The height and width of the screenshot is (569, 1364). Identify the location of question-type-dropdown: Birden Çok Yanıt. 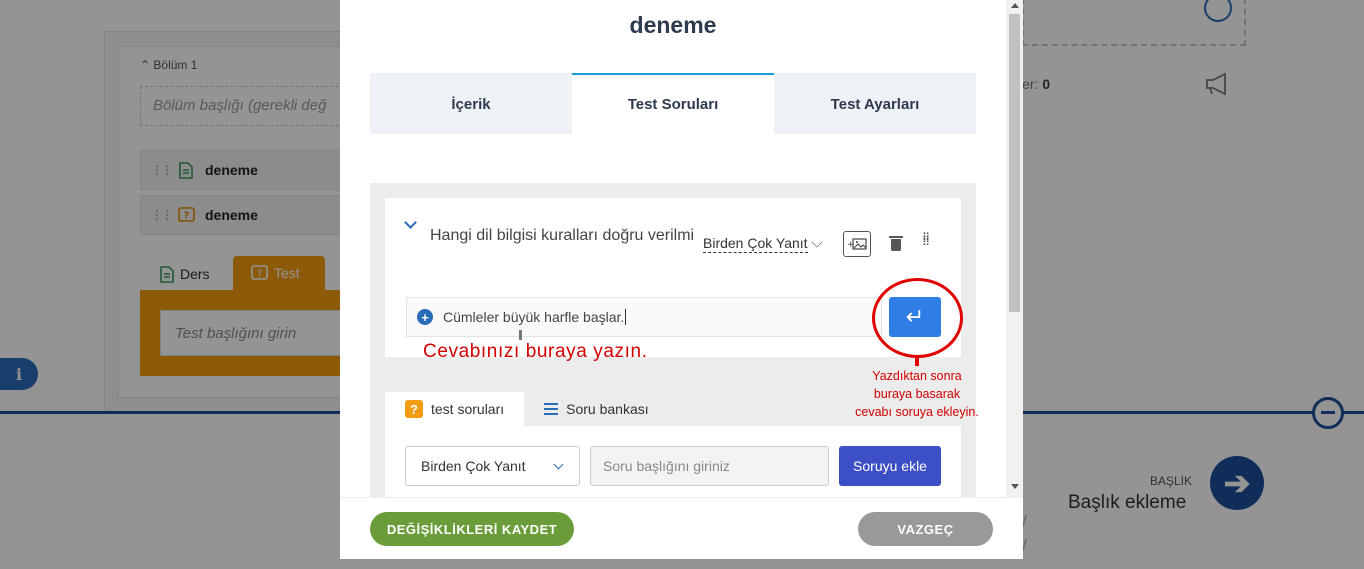
(755, 244).